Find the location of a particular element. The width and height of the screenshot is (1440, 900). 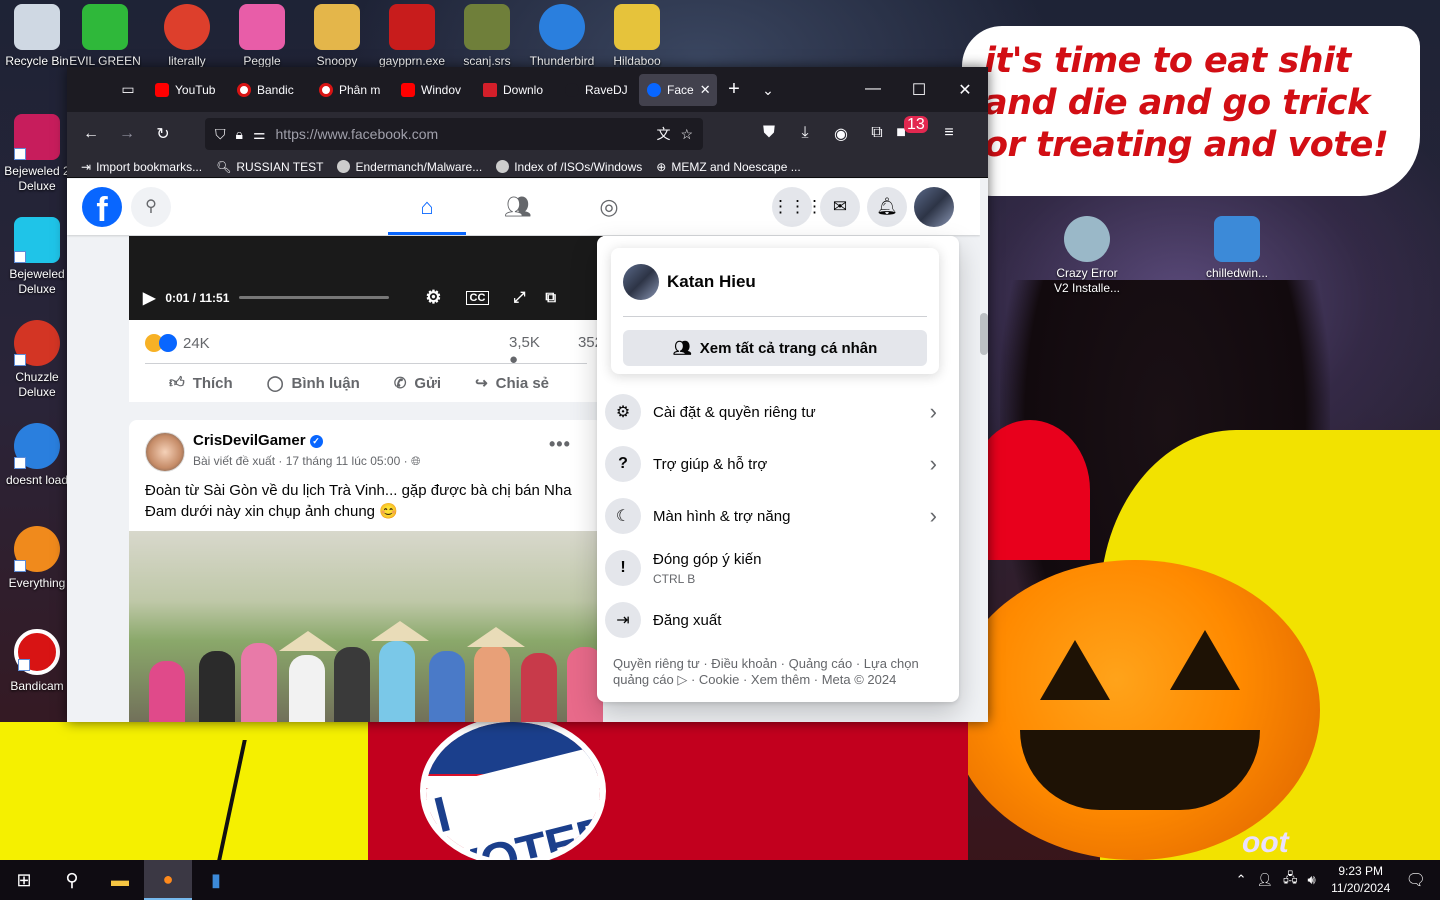

like-button: 👍︎ Thích is located at coordinates (201, 383).